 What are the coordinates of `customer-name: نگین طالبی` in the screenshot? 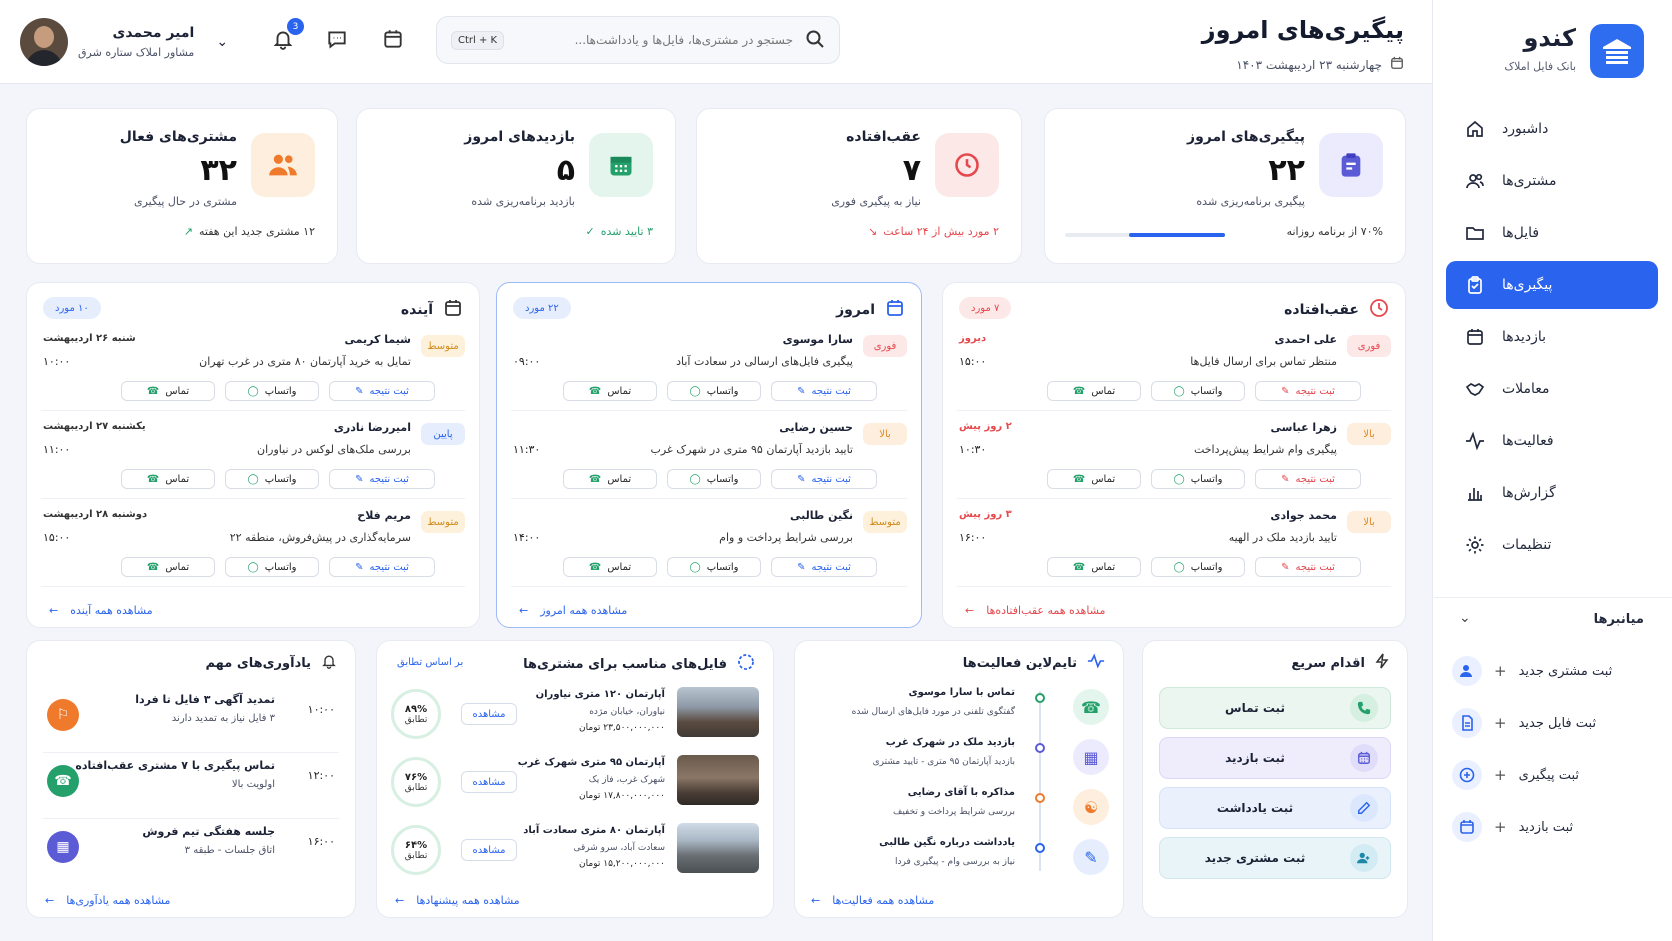 It's located at (821, 515).